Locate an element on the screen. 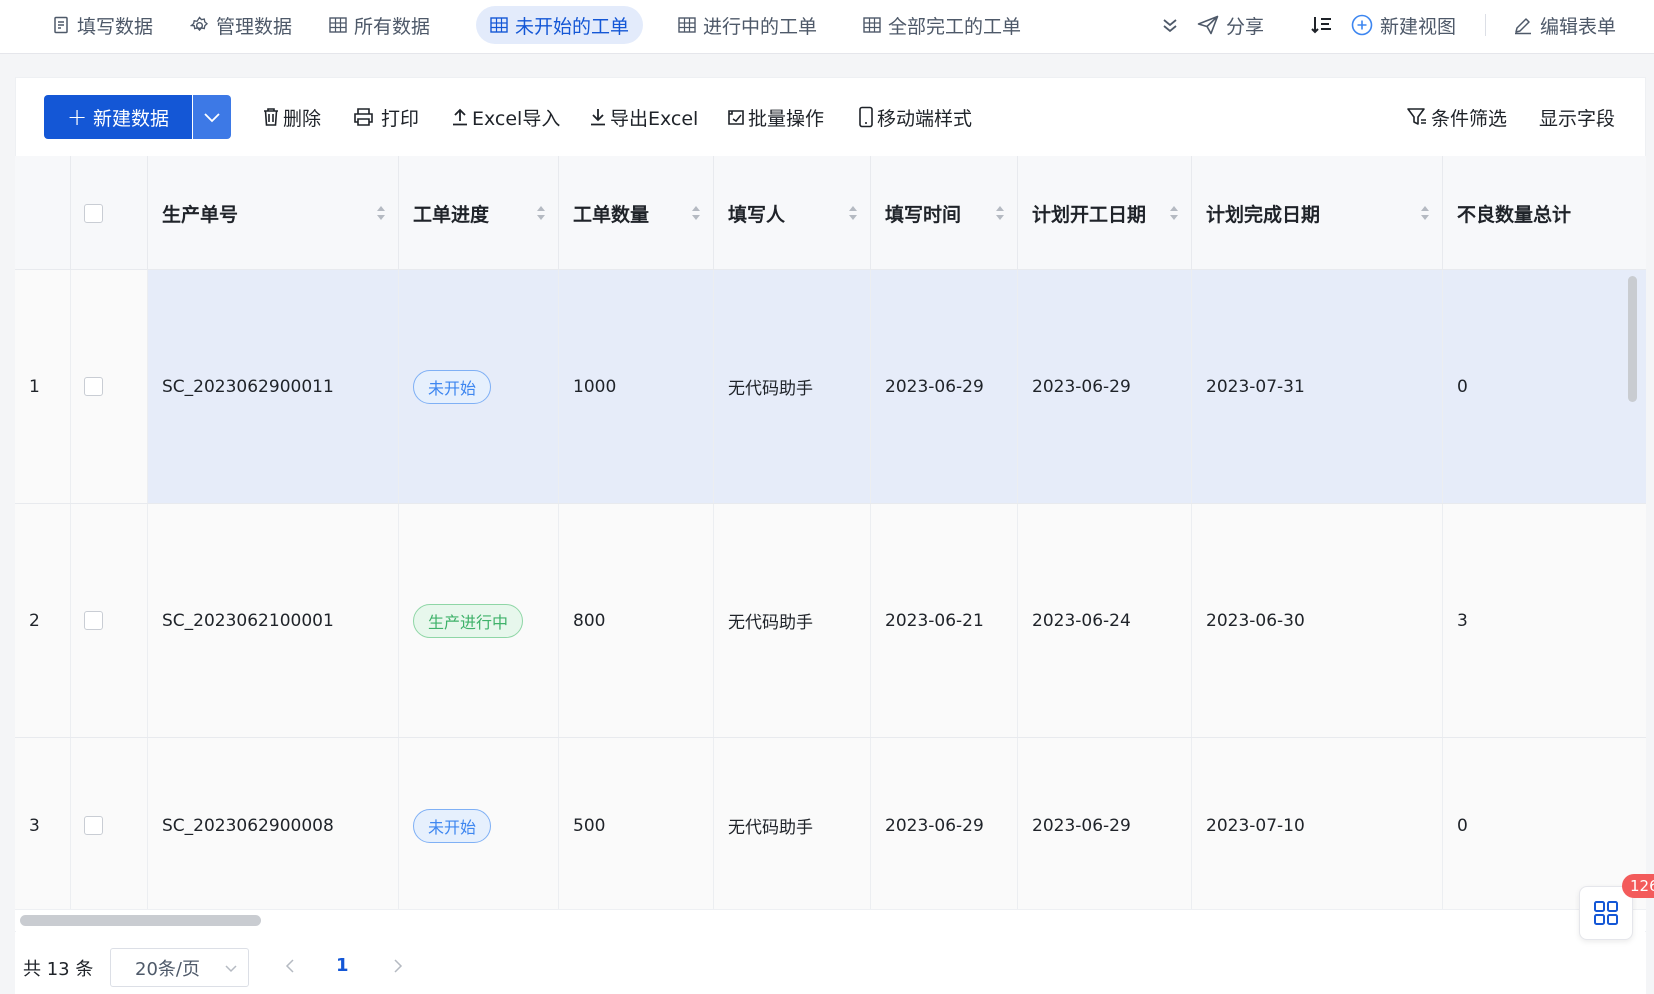 The image size is (1654, 994). order-no-cell: SC_2023062100001 is located at coordinates (273, 620).